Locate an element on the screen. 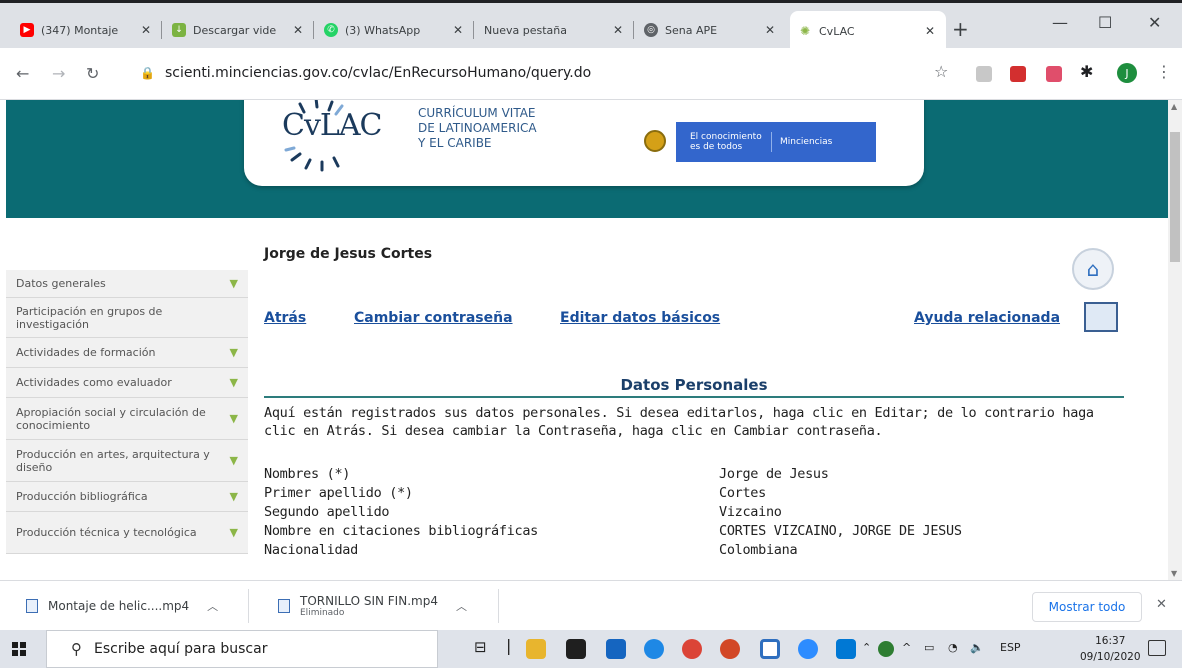 The width and height of the screenshot is (1182, 668). help-link: Ayuda relacionada is located at coordinates (987, 318).